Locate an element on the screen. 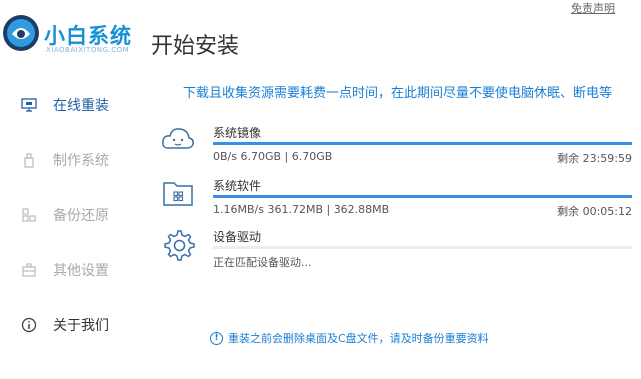 The image size is (641, 379). download-notice: 下载且收集资源需要耗费一点时间，在此期间尽量不要使电脑休眠、断电等 is located at coordinates (398, 93).